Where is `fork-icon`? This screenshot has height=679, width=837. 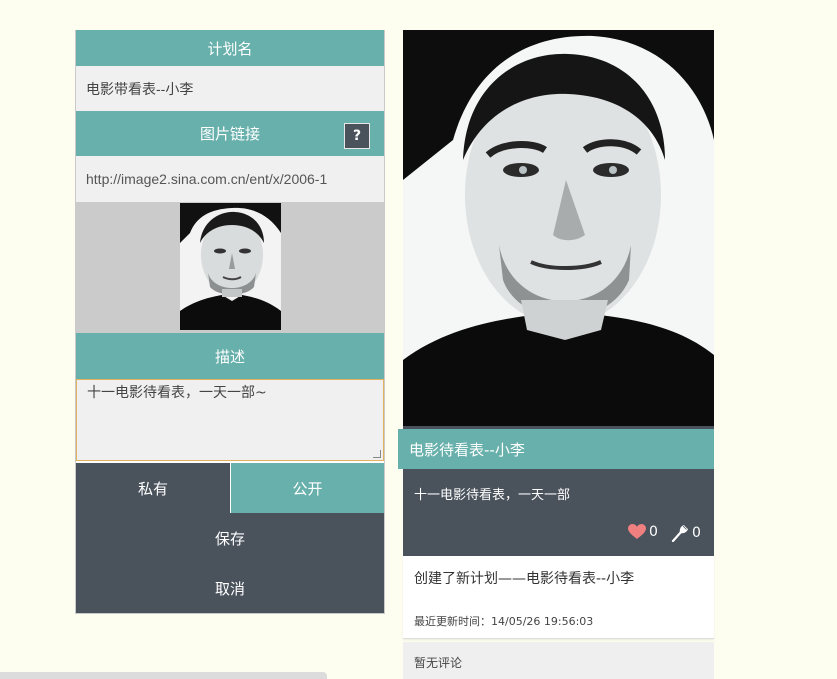
fork-icon is located at coordinates (680, 533).